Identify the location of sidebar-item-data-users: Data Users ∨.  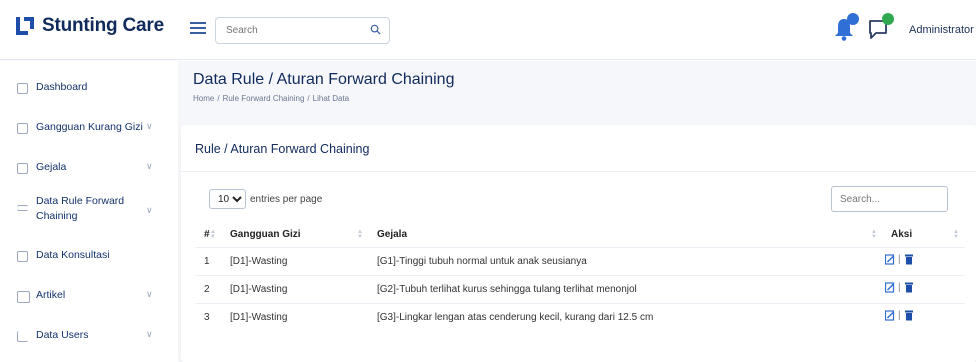
(89, 336).